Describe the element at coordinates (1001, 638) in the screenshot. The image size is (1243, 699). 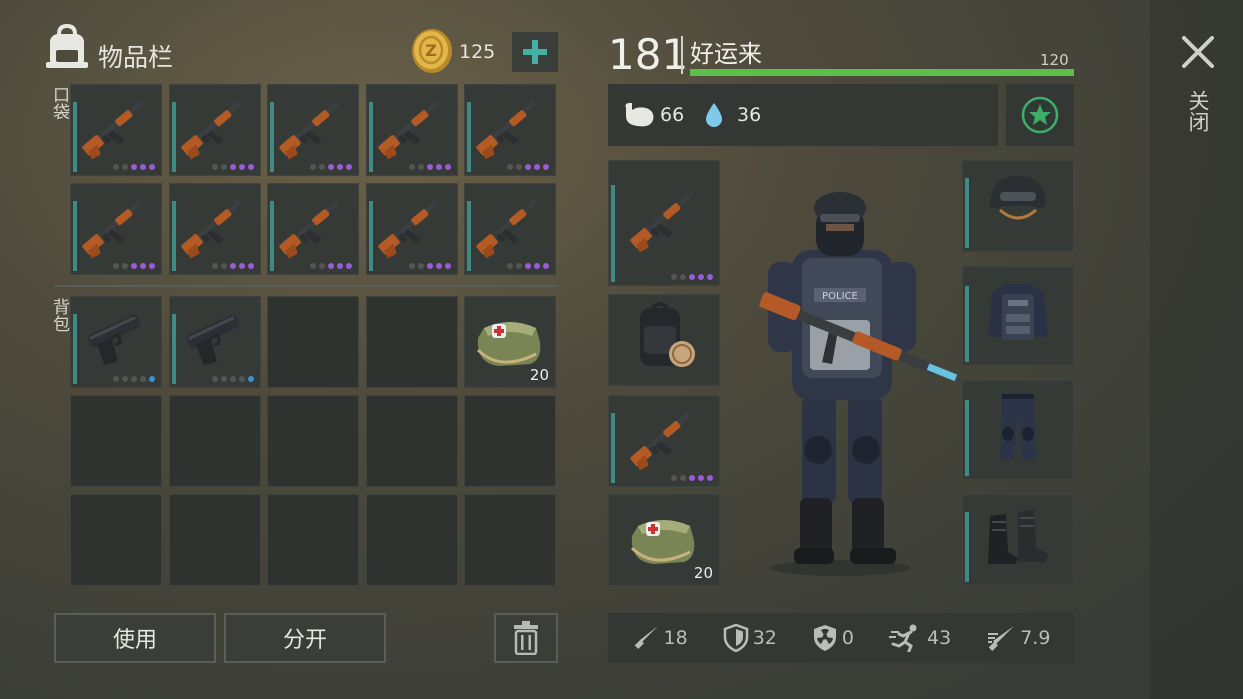
I see `stealth-blade-icon` at that location.